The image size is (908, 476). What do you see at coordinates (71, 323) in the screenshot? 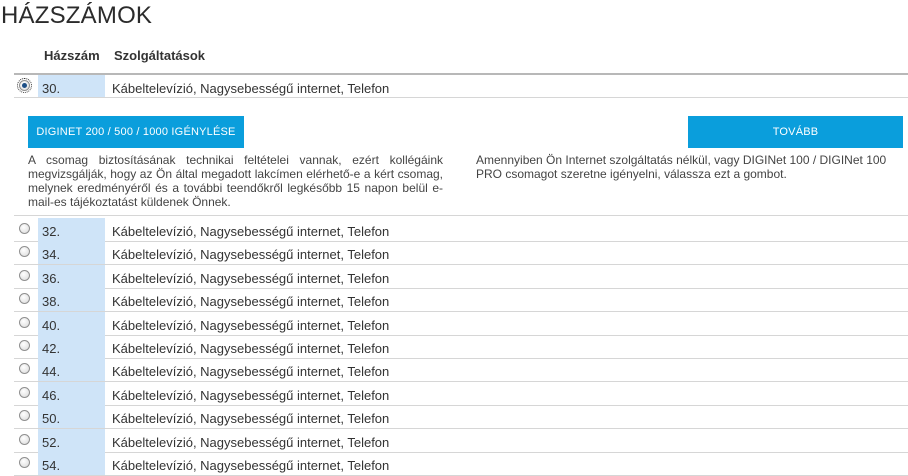
I see `house-number-cell: 40.` at bounding box center [71, 323].